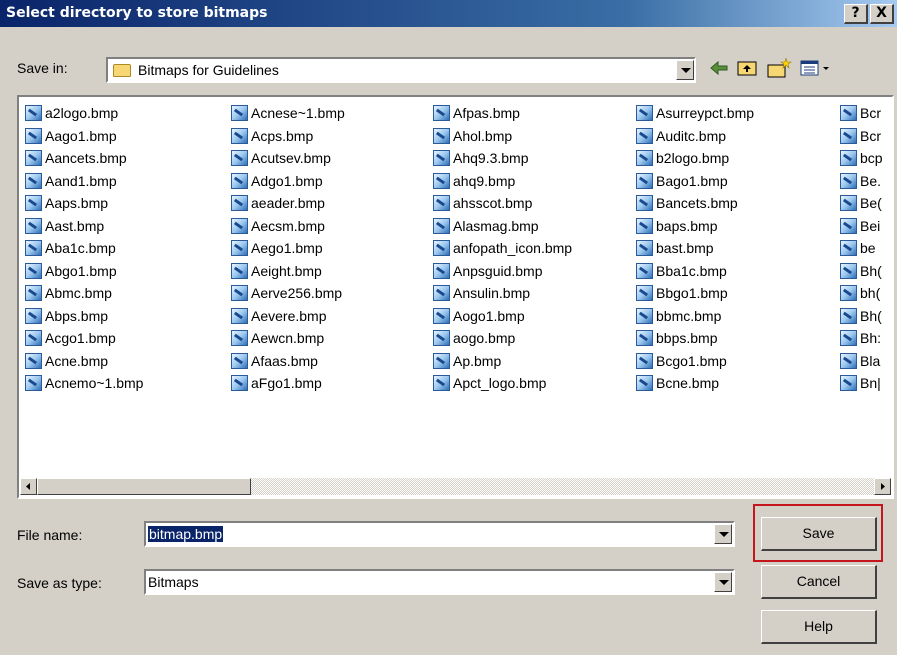 This screenshot has width=897, height=655. What do you see at coordinates (77, 203) in the screenshot?
I see `file-name: Aaps.bmp` at bounding box center [77, 203].